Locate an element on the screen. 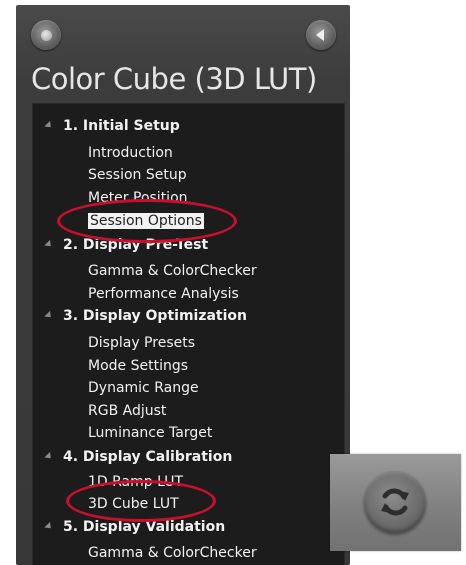  tree-section-initial-setup: 1. Initial Setup is located at coordinates (188, 126).